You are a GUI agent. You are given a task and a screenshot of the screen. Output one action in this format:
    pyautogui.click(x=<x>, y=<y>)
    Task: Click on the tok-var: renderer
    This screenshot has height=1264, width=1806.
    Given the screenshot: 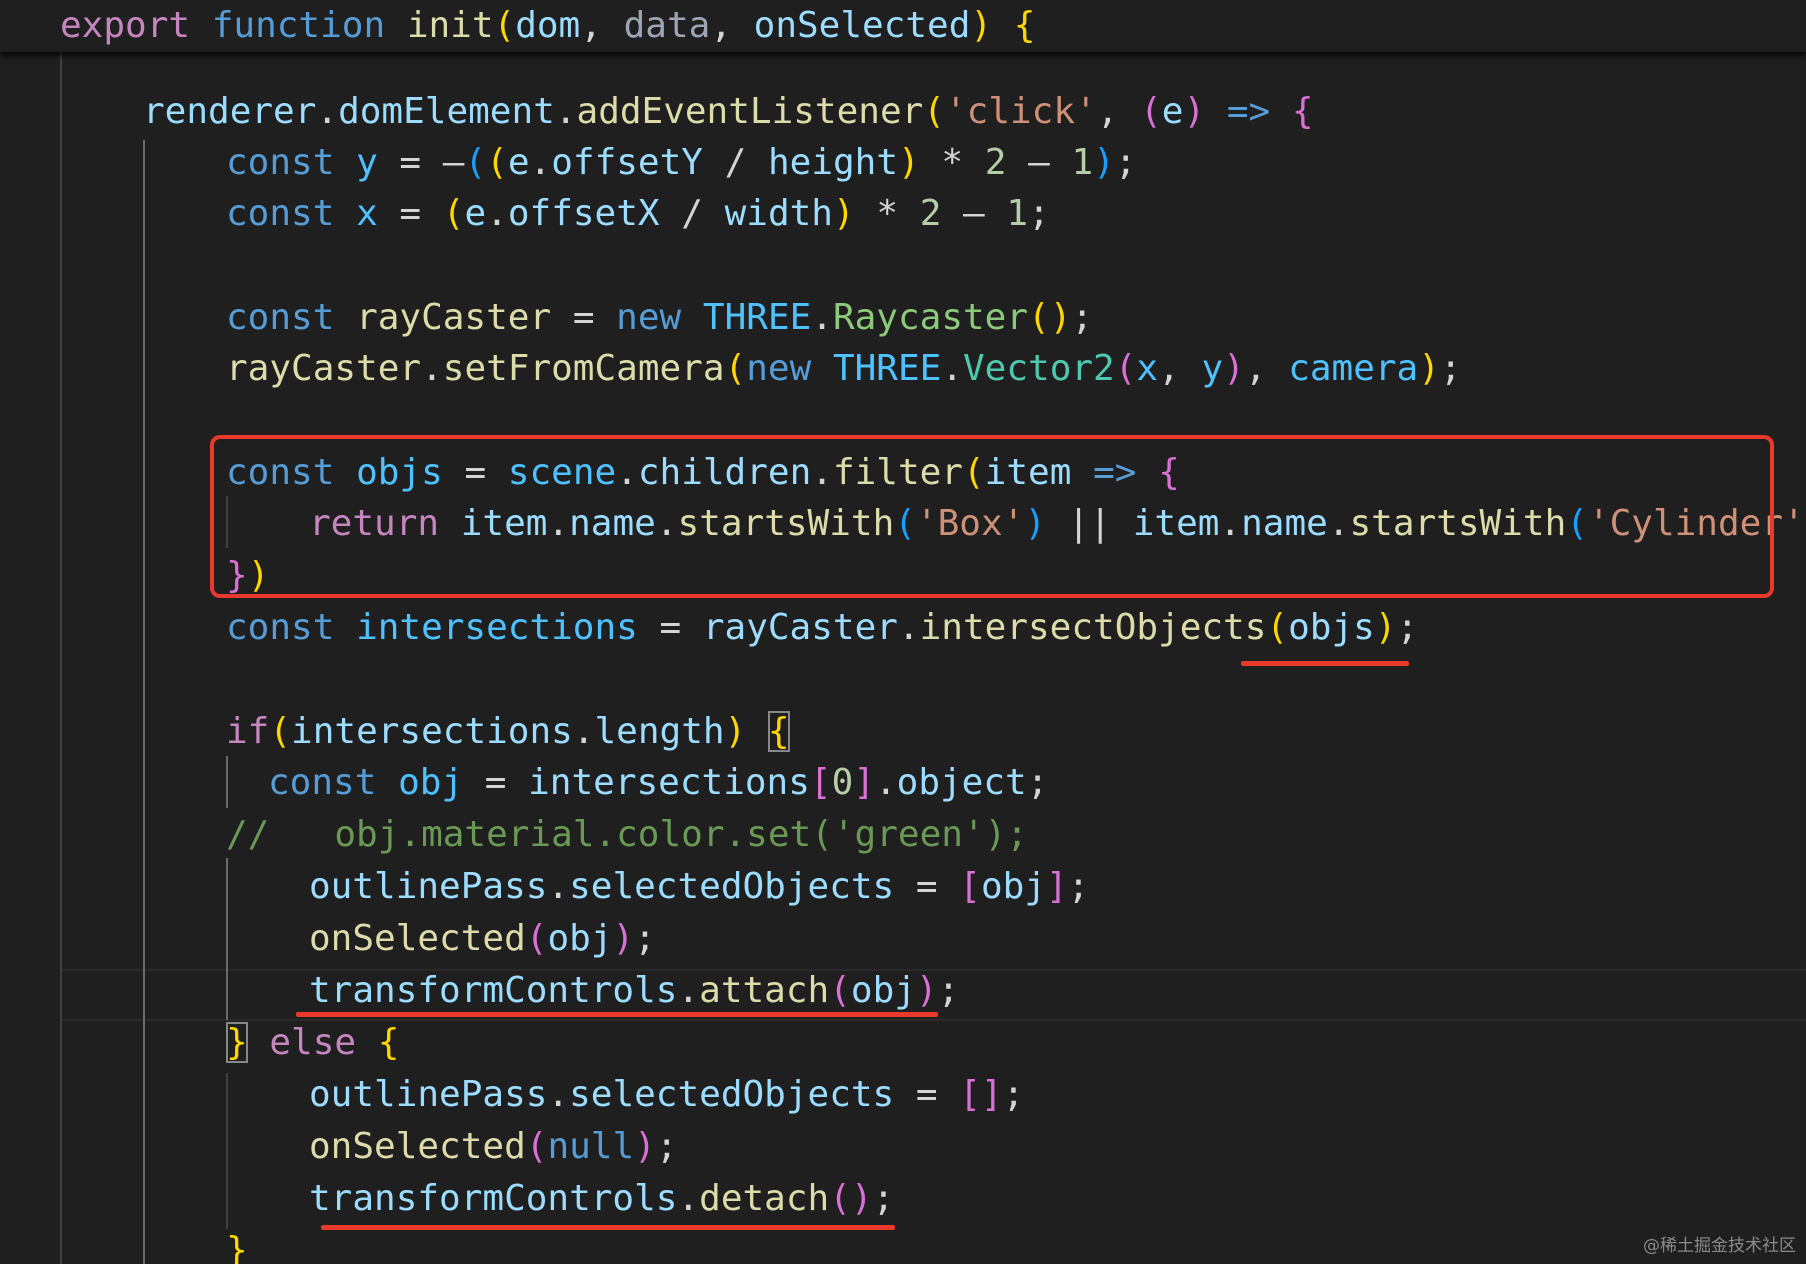 What is the action you would take?
    pyautogui.click(x=230, y=111)
    